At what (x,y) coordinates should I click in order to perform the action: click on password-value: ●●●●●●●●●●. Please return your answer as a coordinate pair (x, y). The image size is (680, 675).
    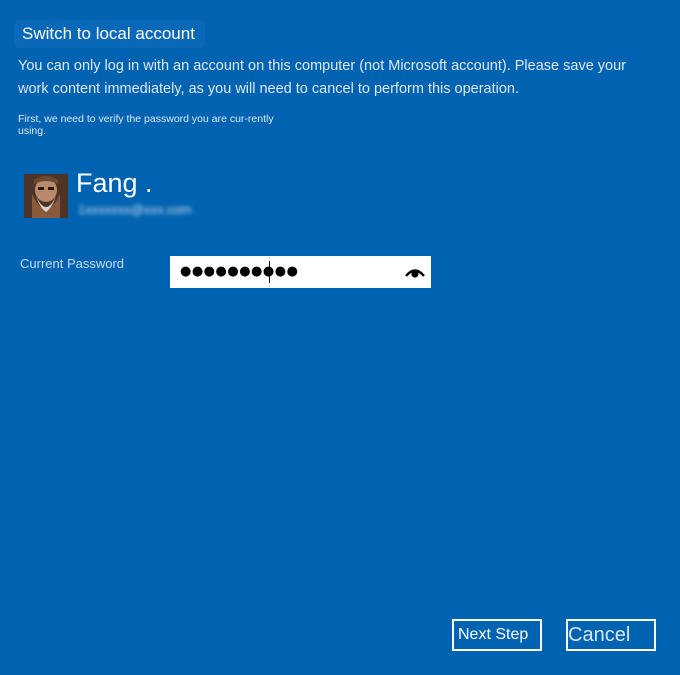
    Looking at the image, I should click on (239, 271).